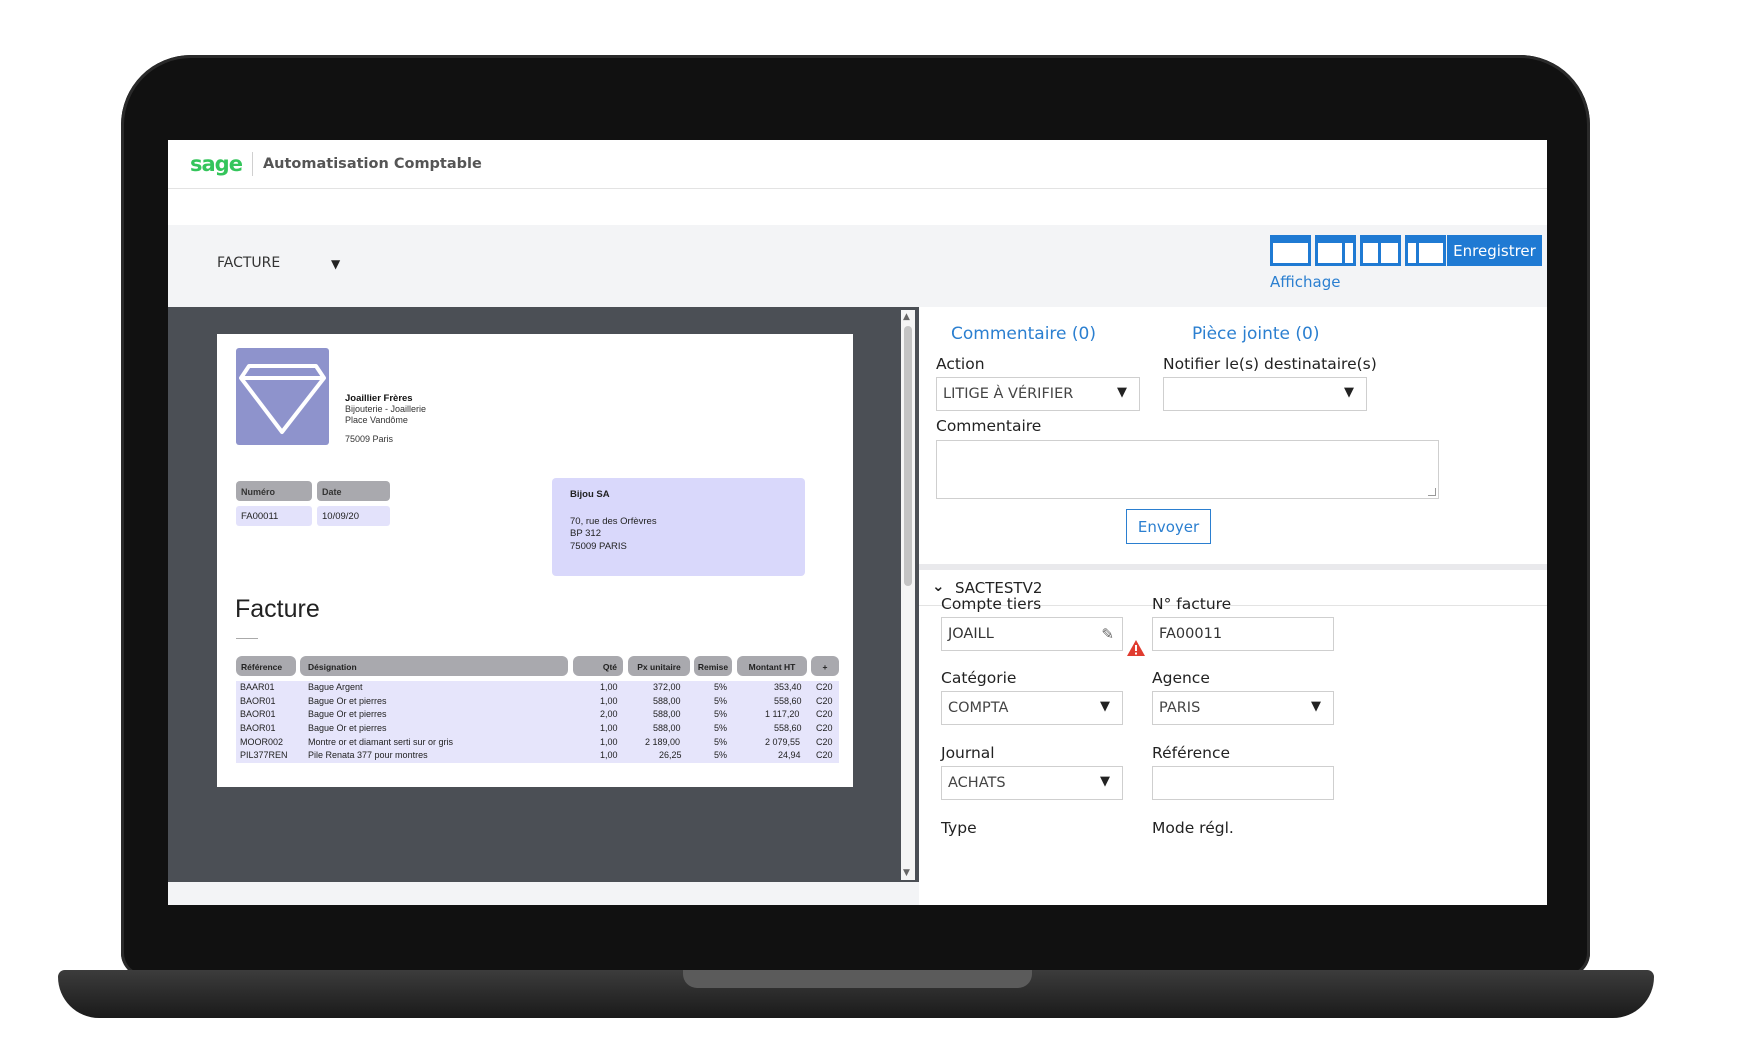 This screenshot has height=1052, width=1754. I want to click on display-link: Affichage, so click(1305, 282).